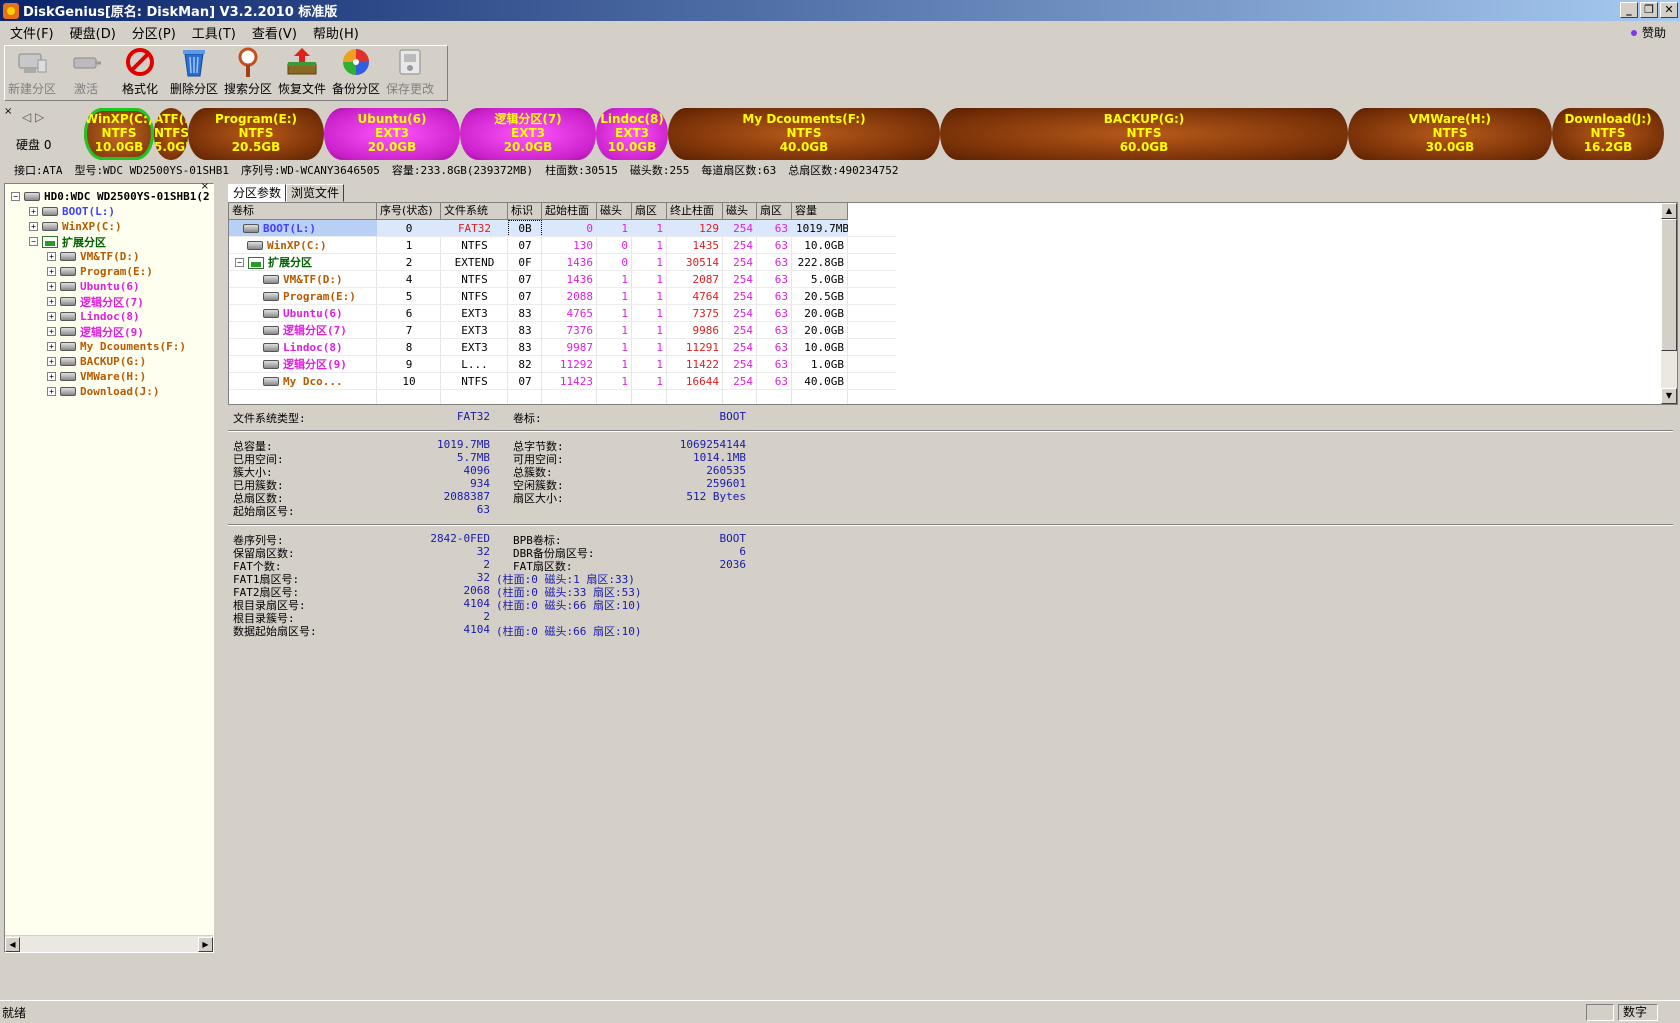 The image size is (1680, 1023). I want to click on diskmap-partition: My Dcouments(F:) NTFS 40.0GB, so click(804, 134).